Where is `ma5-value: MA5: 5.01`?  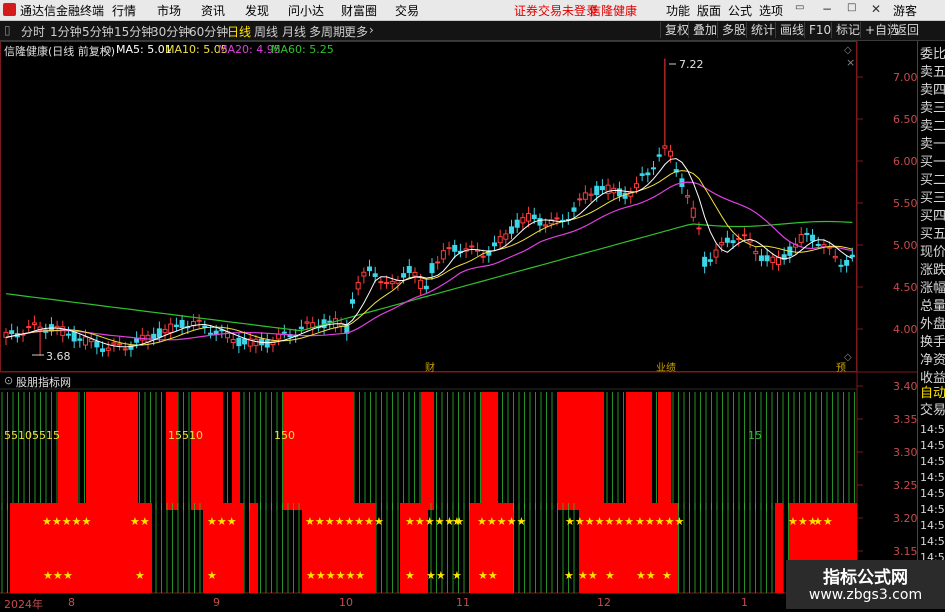 ma5-value: MA5: 5.01 is located at coordinates (144, 49).